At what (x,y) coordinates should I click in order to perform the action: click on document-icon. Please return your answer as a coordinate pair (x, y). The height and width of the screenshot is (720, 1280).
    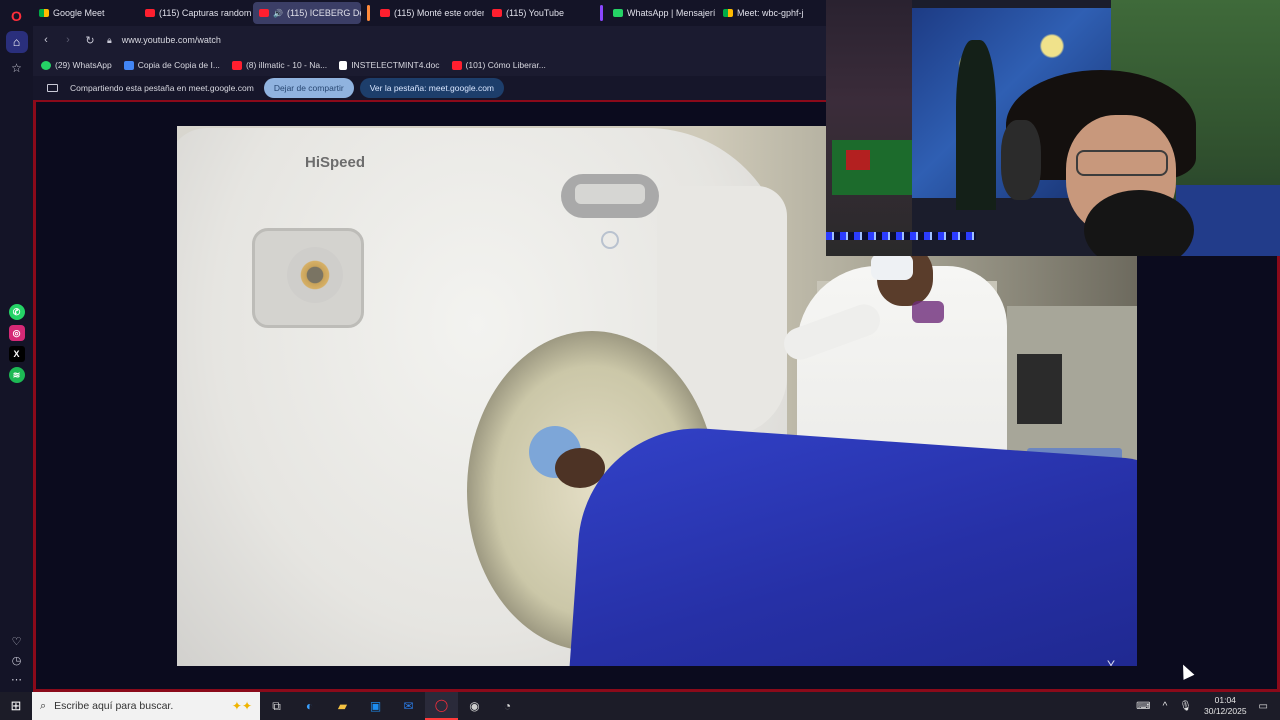
    Looking at the image, I should click on (343, 65).